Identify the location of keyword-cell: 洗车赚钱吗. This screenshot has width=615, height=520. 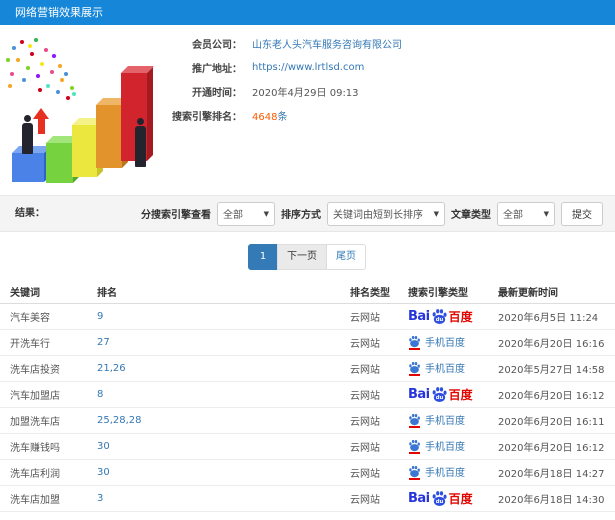
(35, 448).